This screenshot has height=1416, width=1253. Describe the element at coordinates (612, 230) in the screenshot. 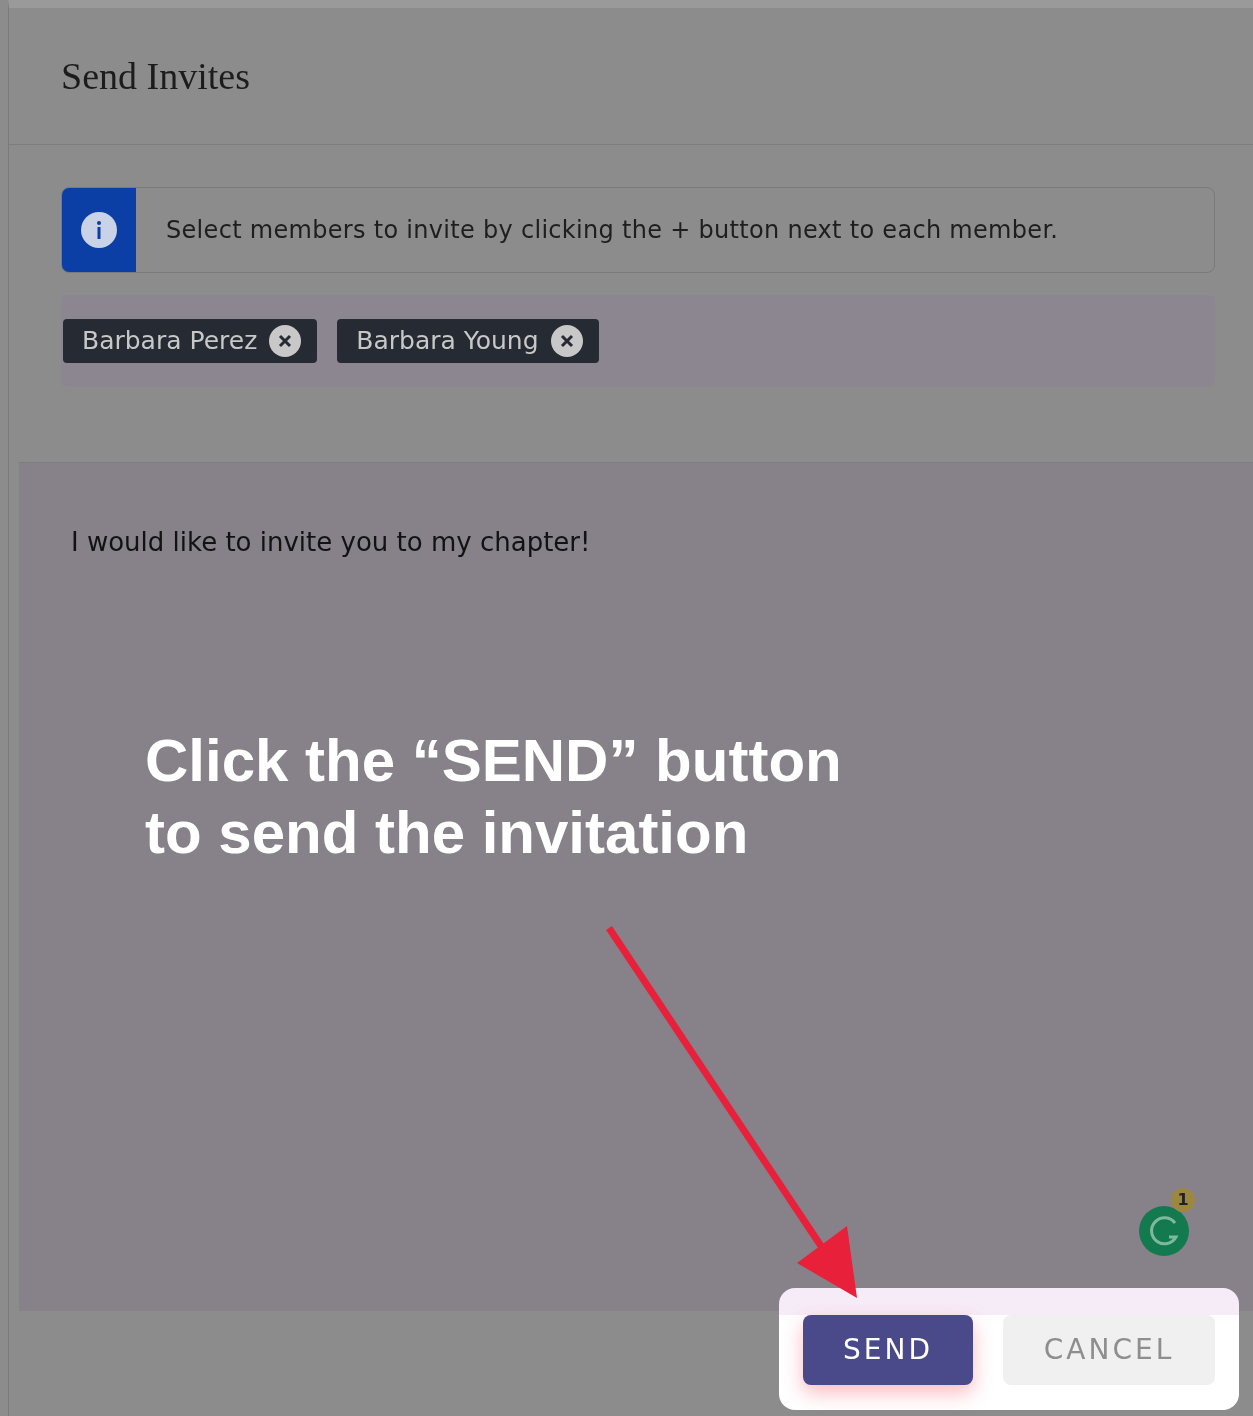

I see `info-text: Select members to invite by clicking the + button next to each member.` at that location.